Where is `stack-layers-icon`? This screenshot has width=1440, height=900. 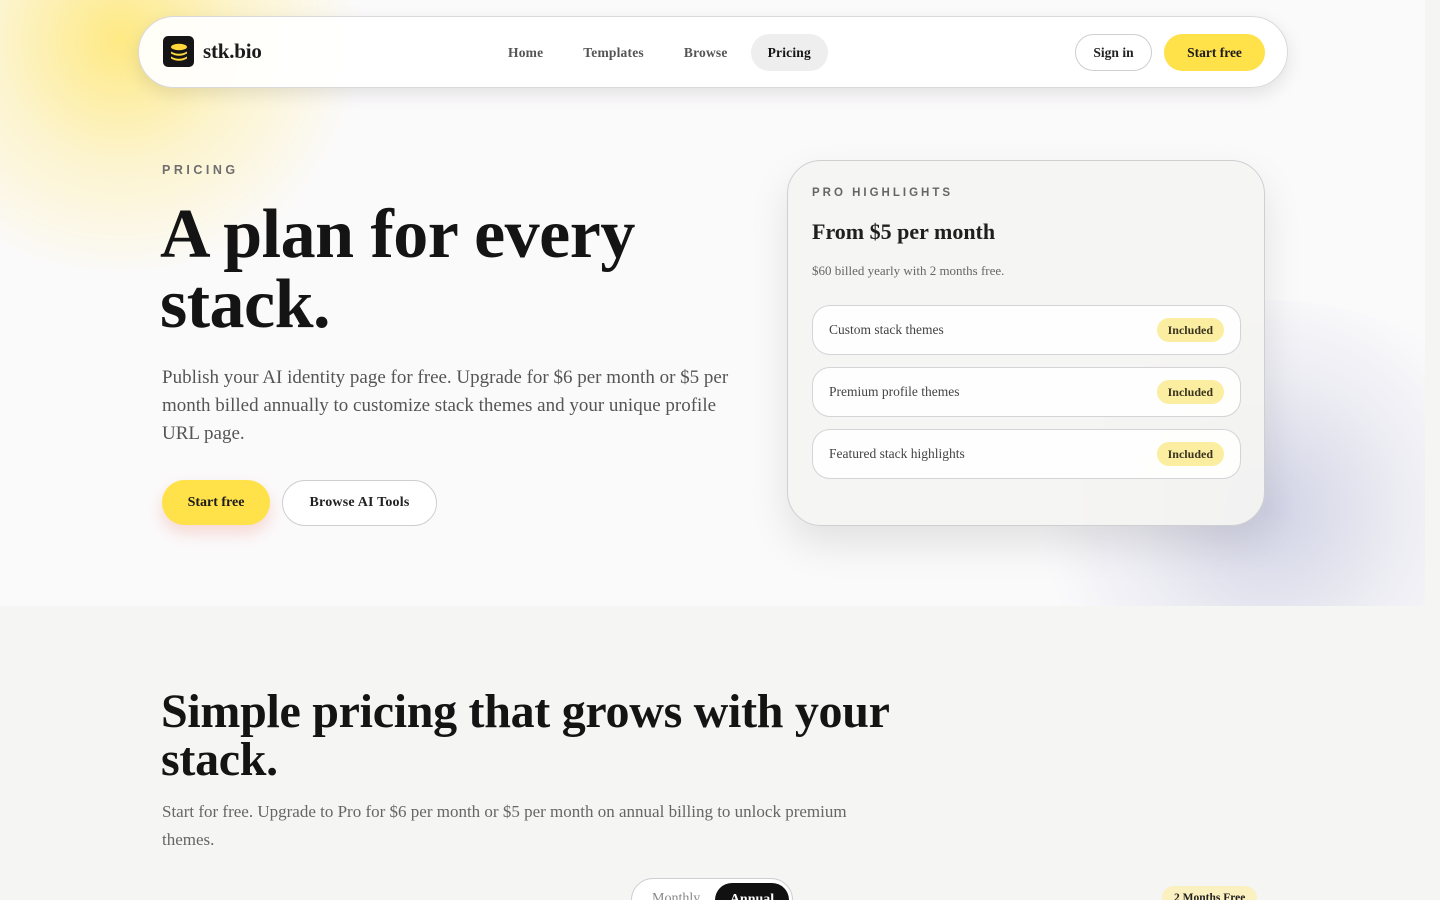
stack-layers-icon is located at coordinates (178, 51).